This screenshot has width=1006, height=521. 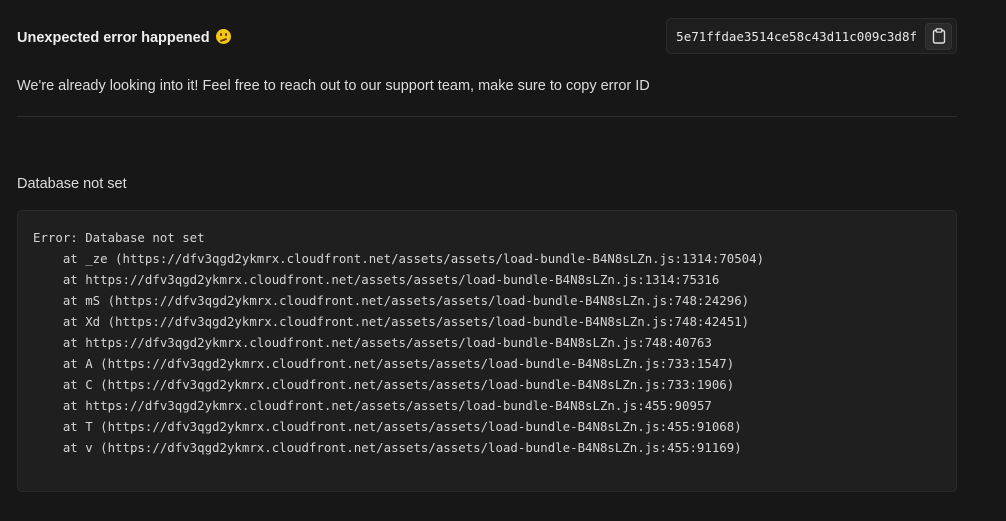 I want to click on page-title: Unexpected error happened, so click(x=124, y=37).